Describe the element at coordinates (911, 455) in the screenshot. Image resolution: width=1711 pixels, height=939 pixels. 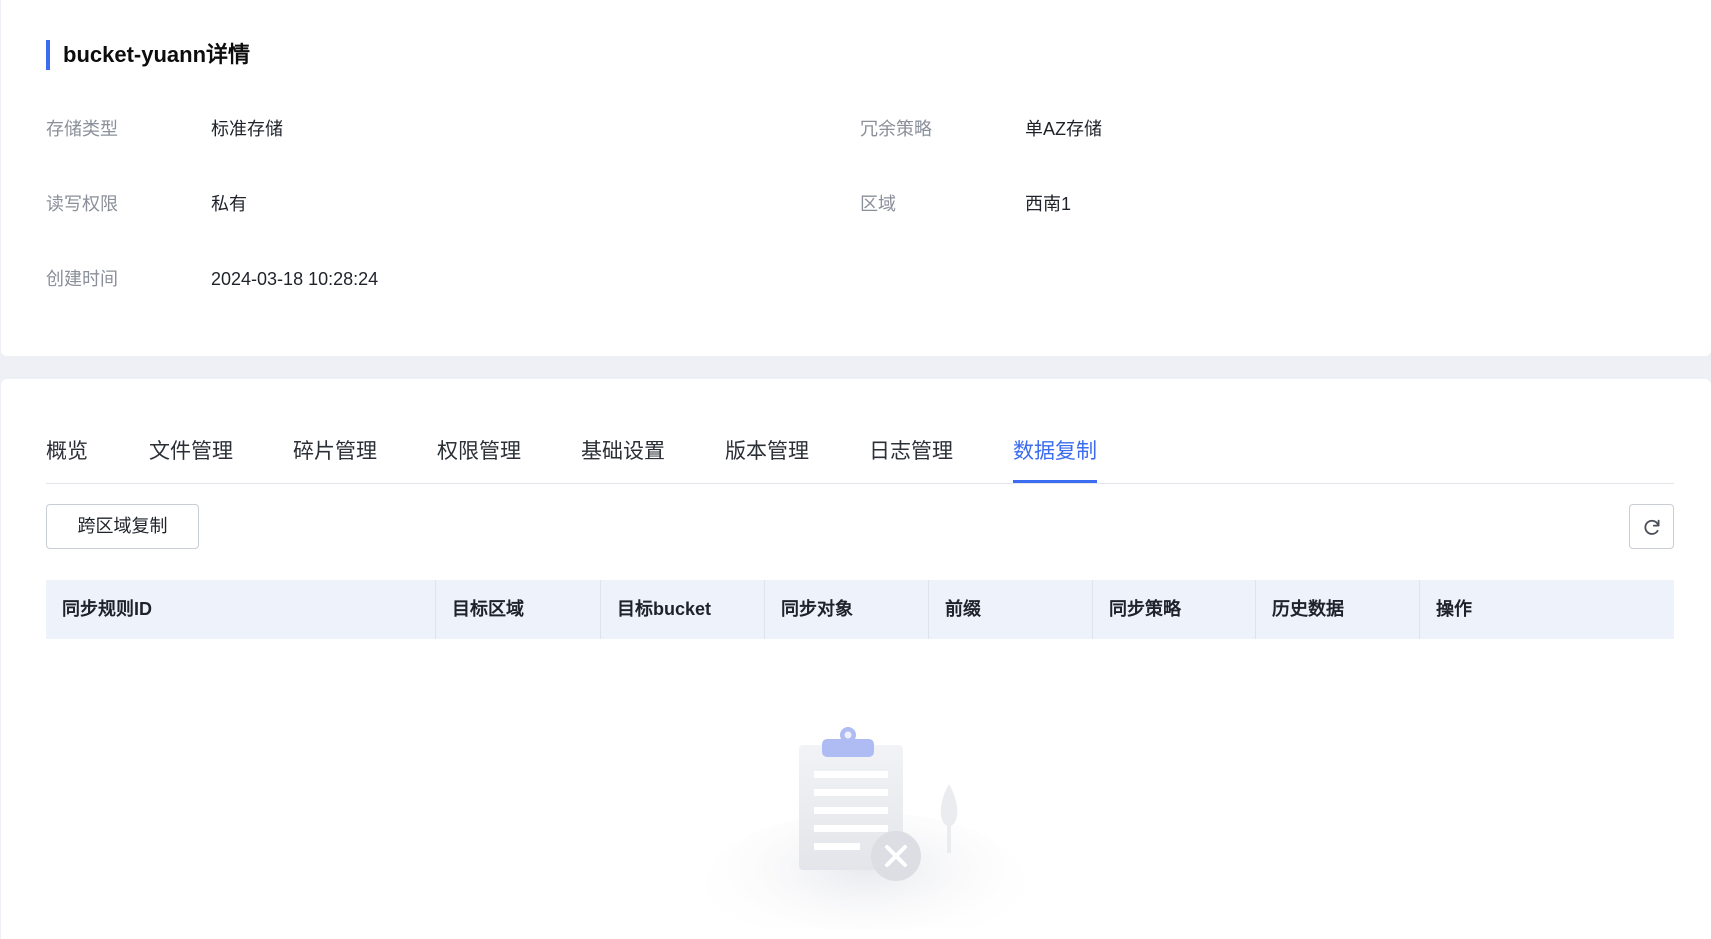
I see `tab-log-management: 日志管理` at that location.